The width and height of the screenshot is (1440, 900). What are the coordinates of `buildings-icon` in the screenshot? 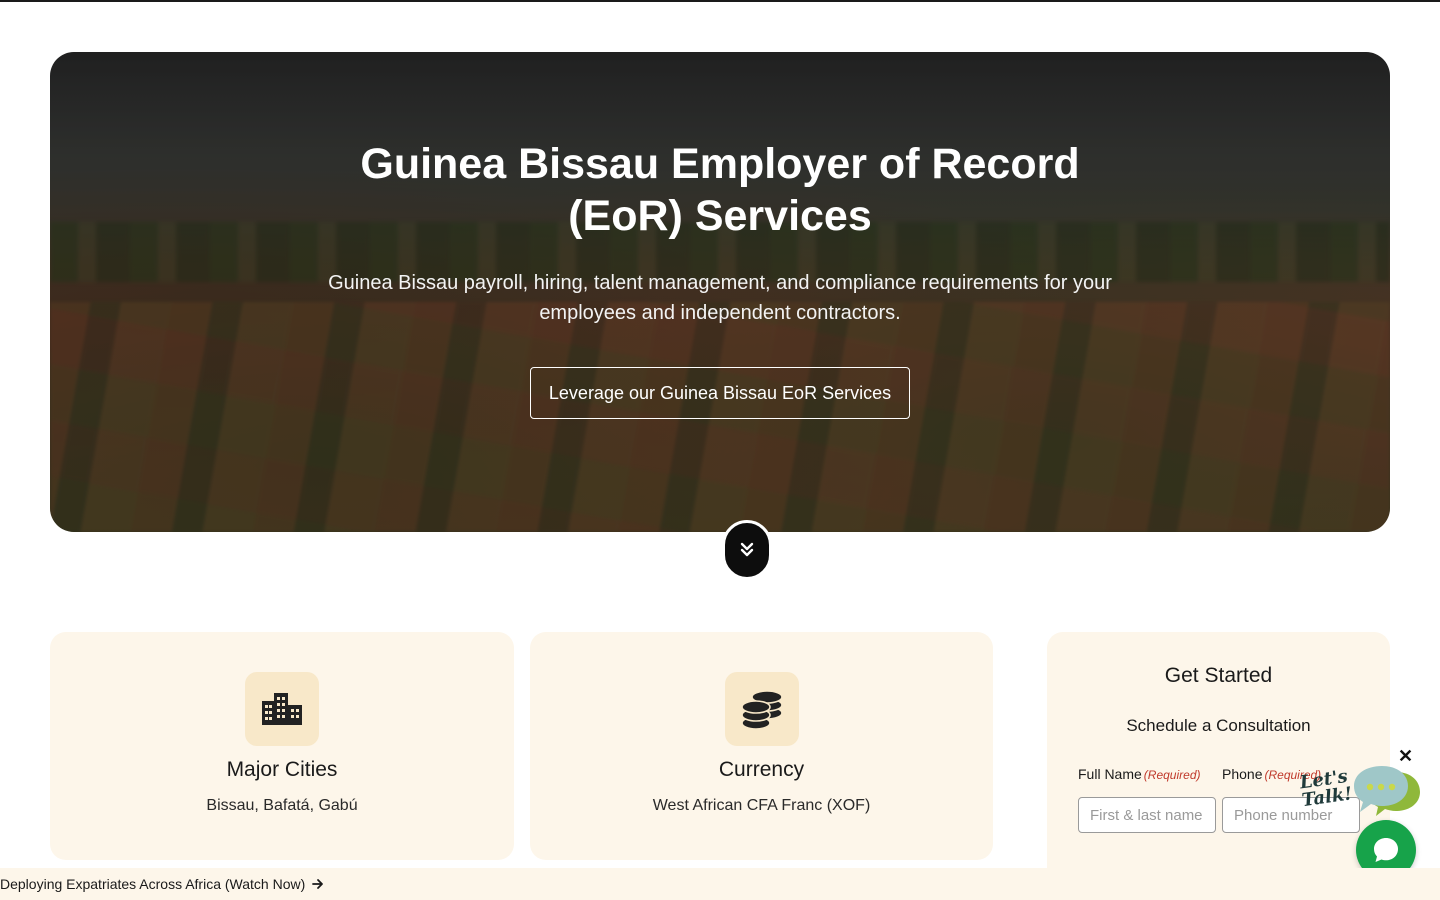 It's located at (282, 709).